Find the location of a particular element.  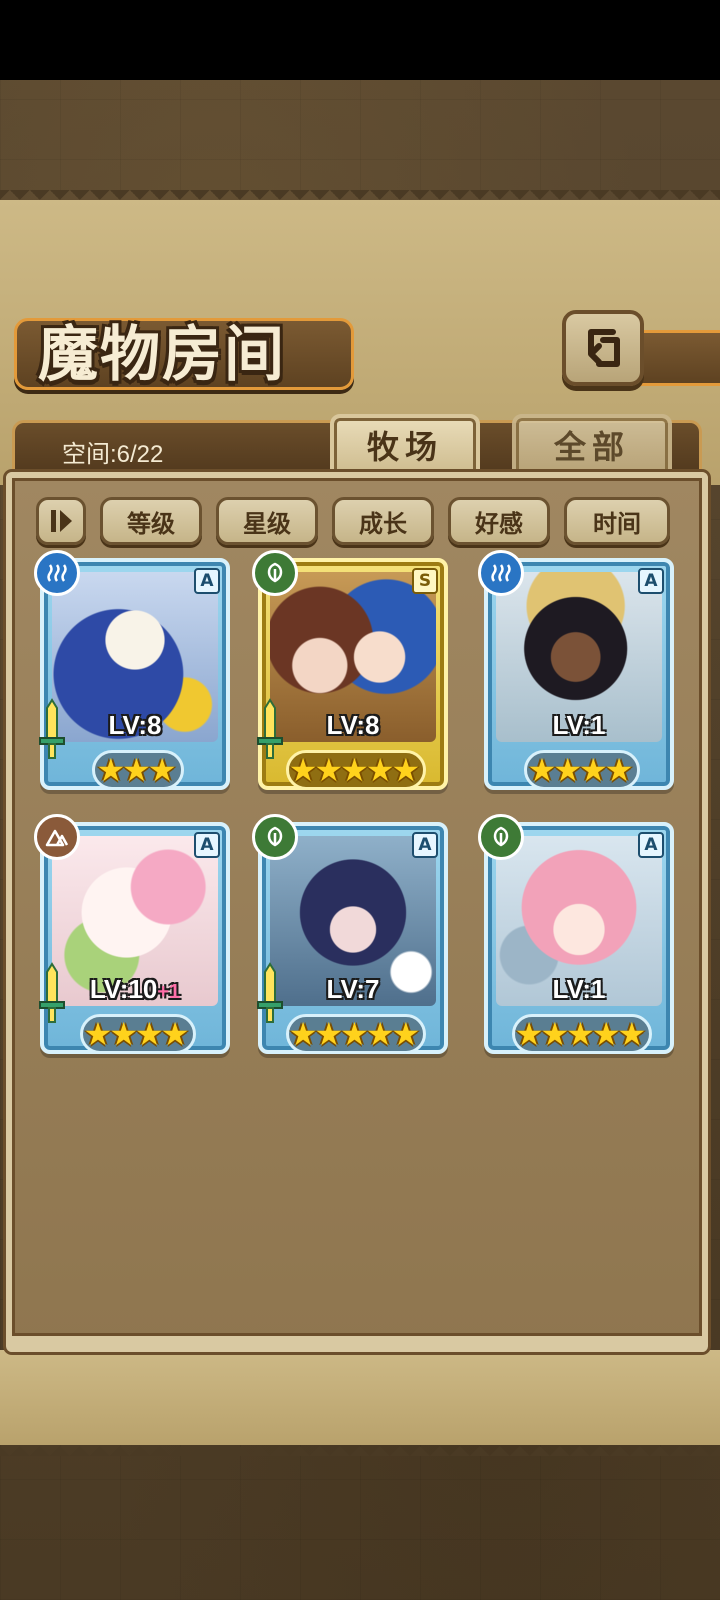

sort-order-toggle is located at coordinates (61, 521).